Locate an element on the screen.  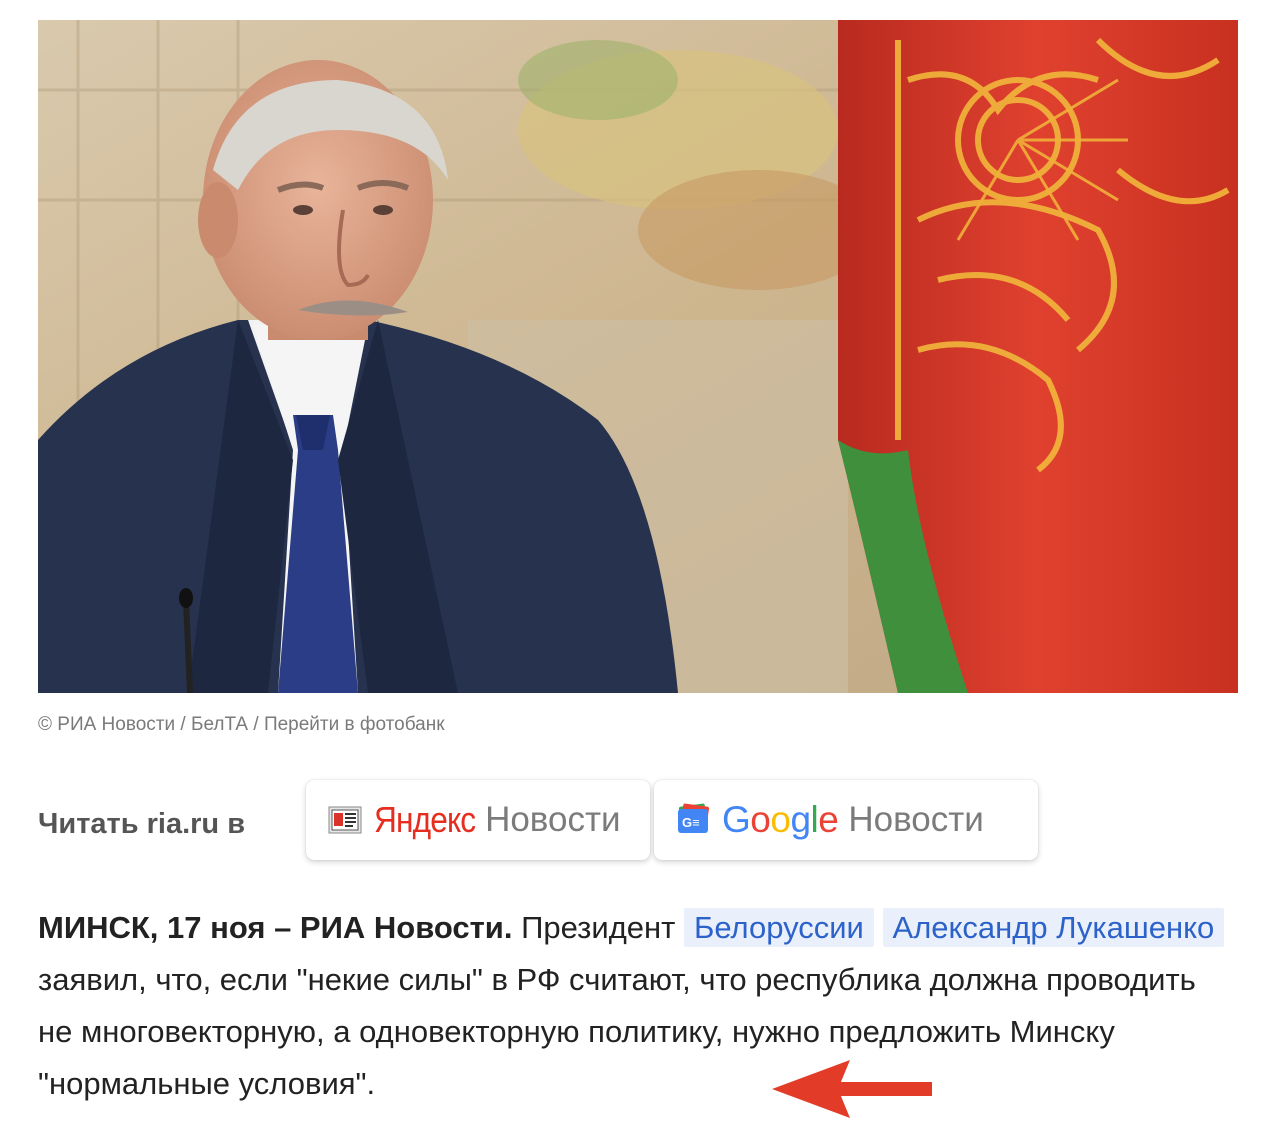
tag-link-belarus: Белоруссии is located at coordinates (778, 927).